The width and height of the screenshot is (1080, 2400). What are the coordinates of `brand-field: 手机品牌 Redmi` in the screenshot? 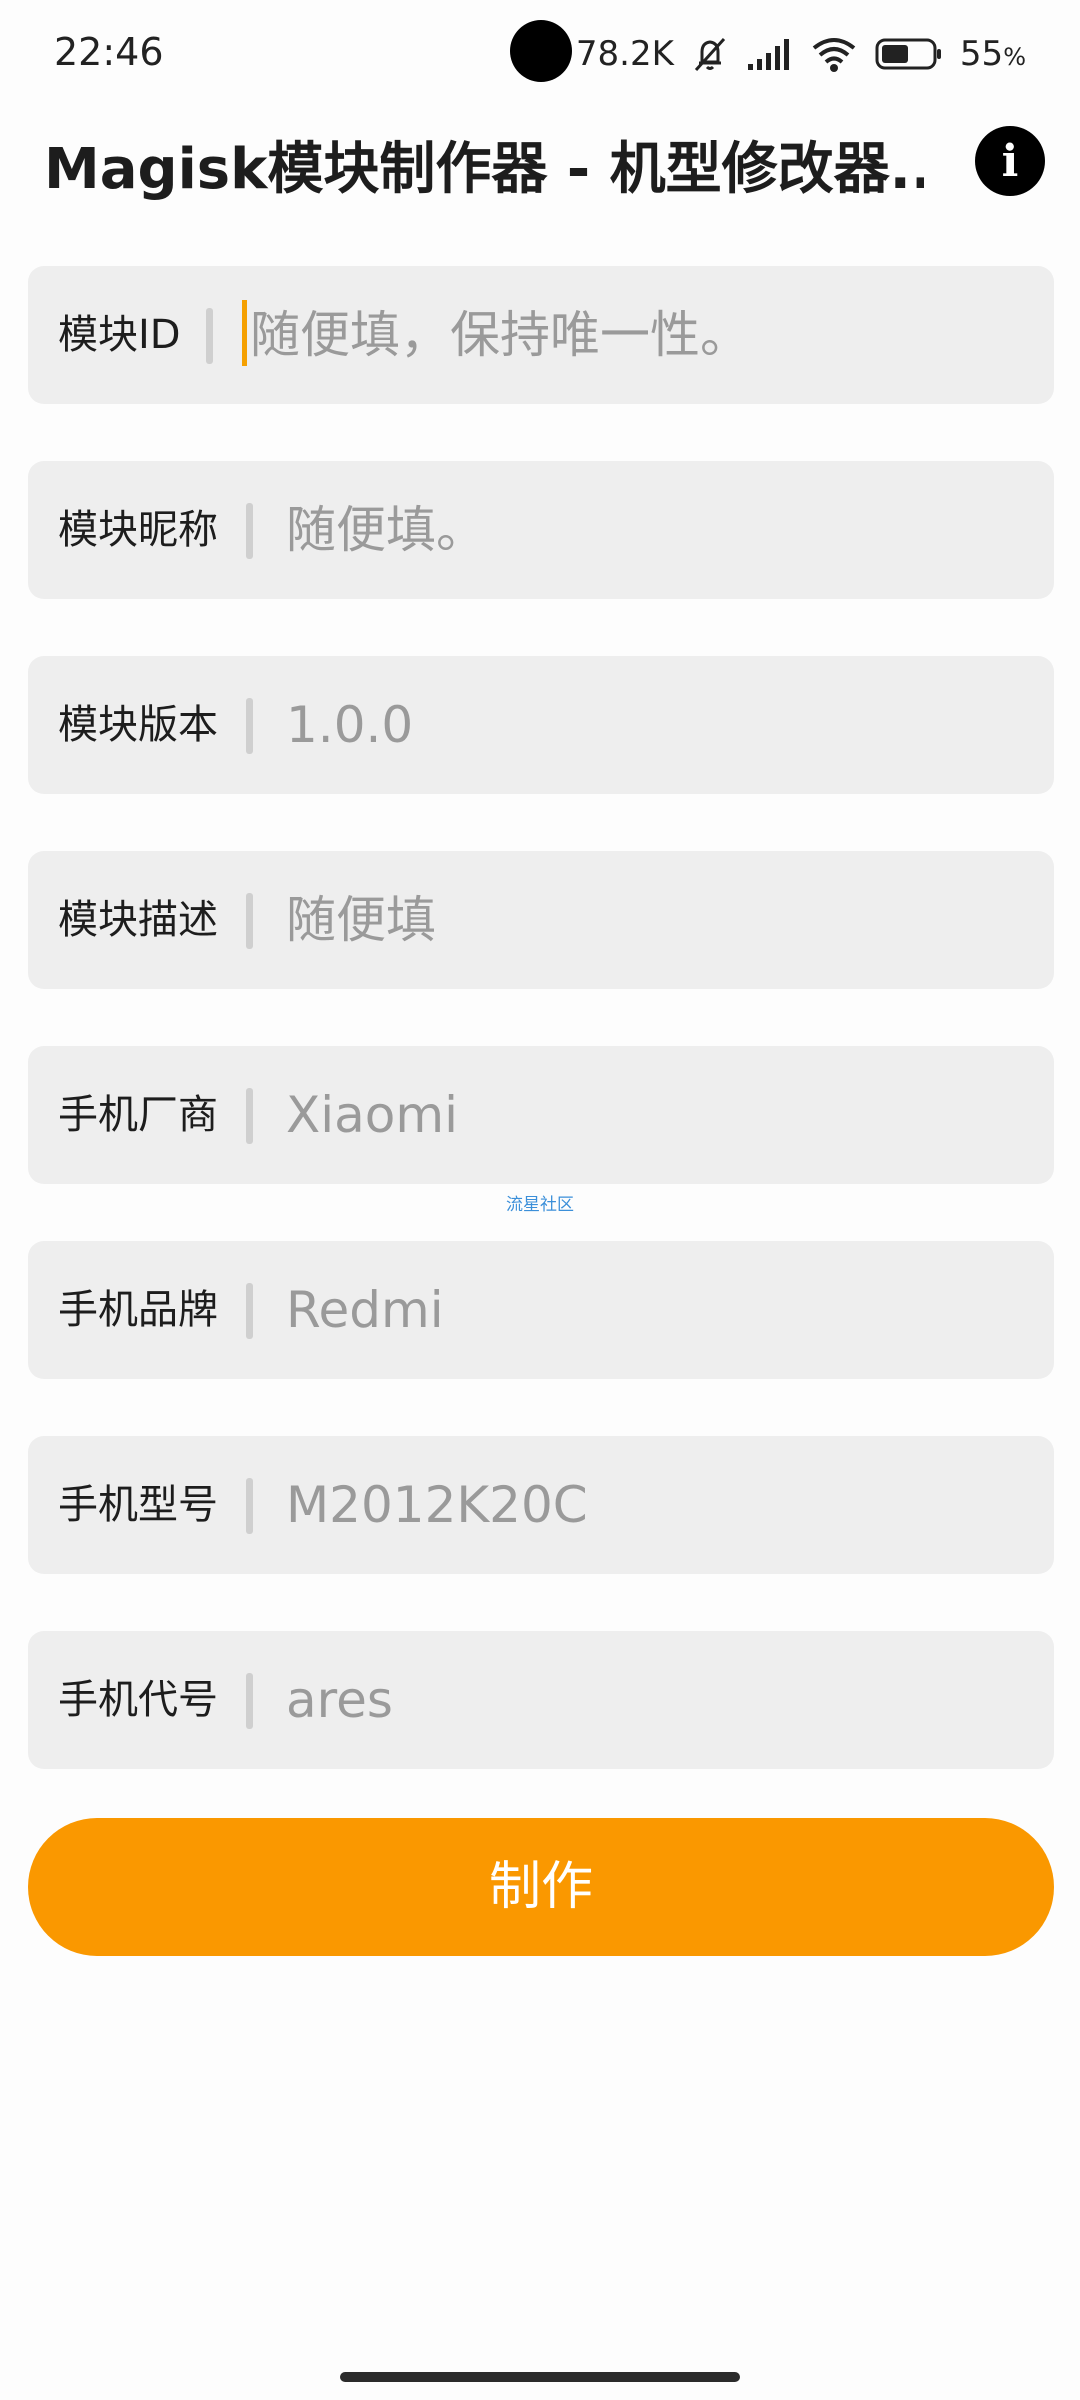 It's located at (541, 1310).